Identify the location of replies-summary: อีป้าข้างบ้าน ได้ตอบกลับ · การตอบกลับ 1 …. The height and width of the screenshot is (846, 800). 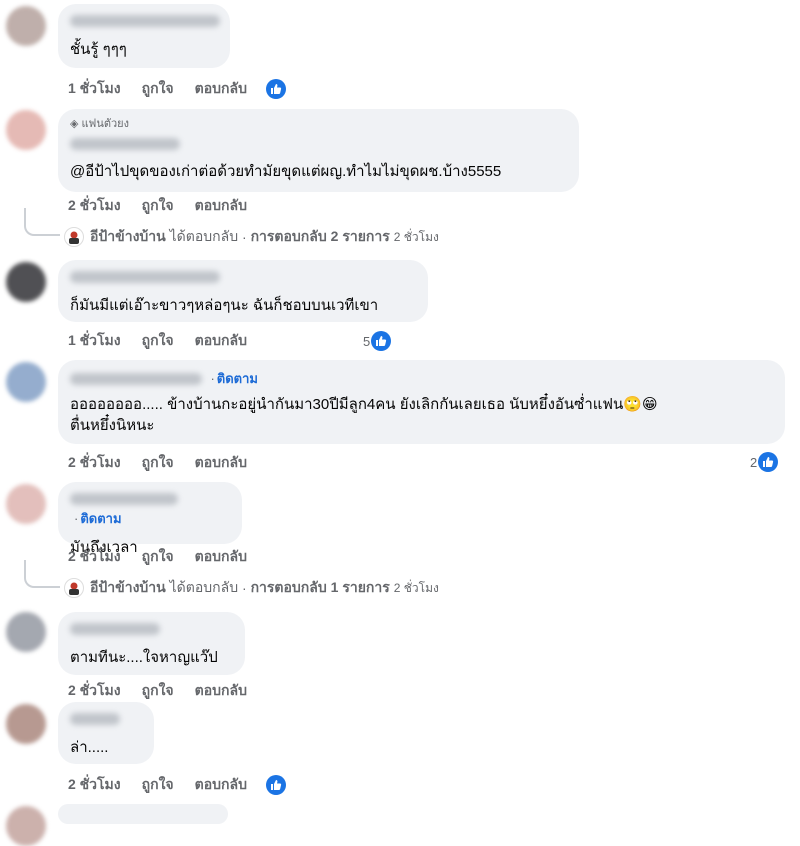
(251, 588).